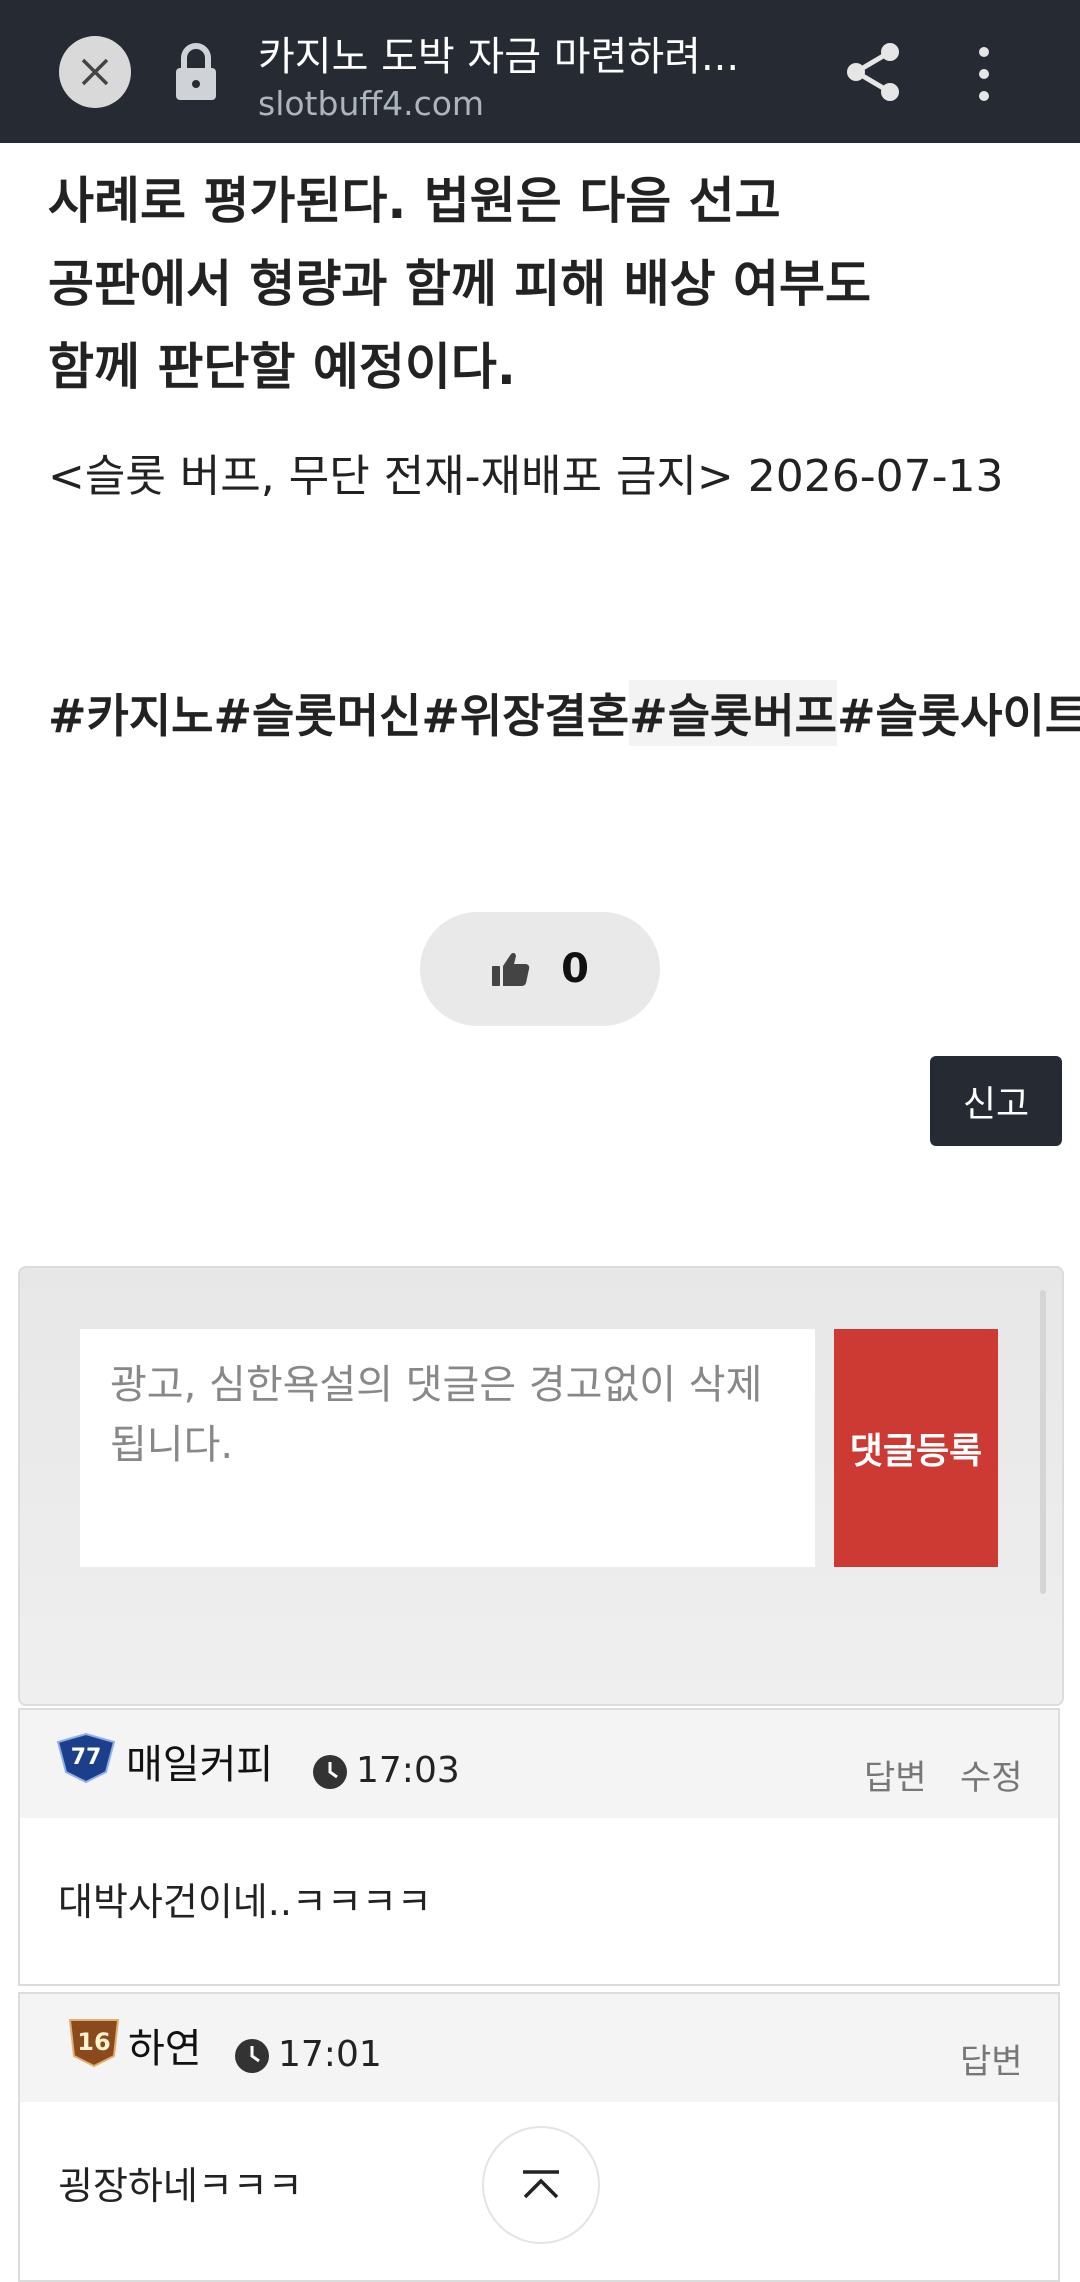 Image resolution: width=1080 pixels, height=2282 pixels. Describe the element at coordinates (539, 1764) in the screenshot. I see `comment-header: 77 매일커피 17:03 답변 수정` at that location.